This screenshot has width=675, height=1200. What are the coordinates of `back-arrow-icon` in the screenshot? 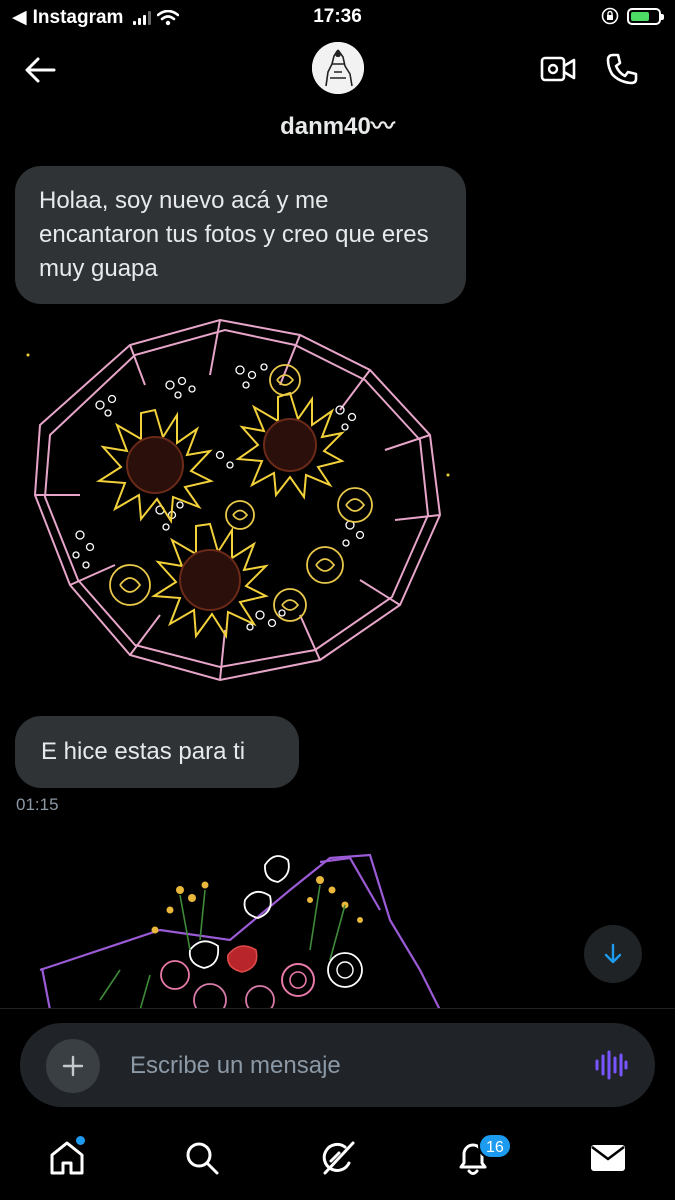 It's located at (40, 70).